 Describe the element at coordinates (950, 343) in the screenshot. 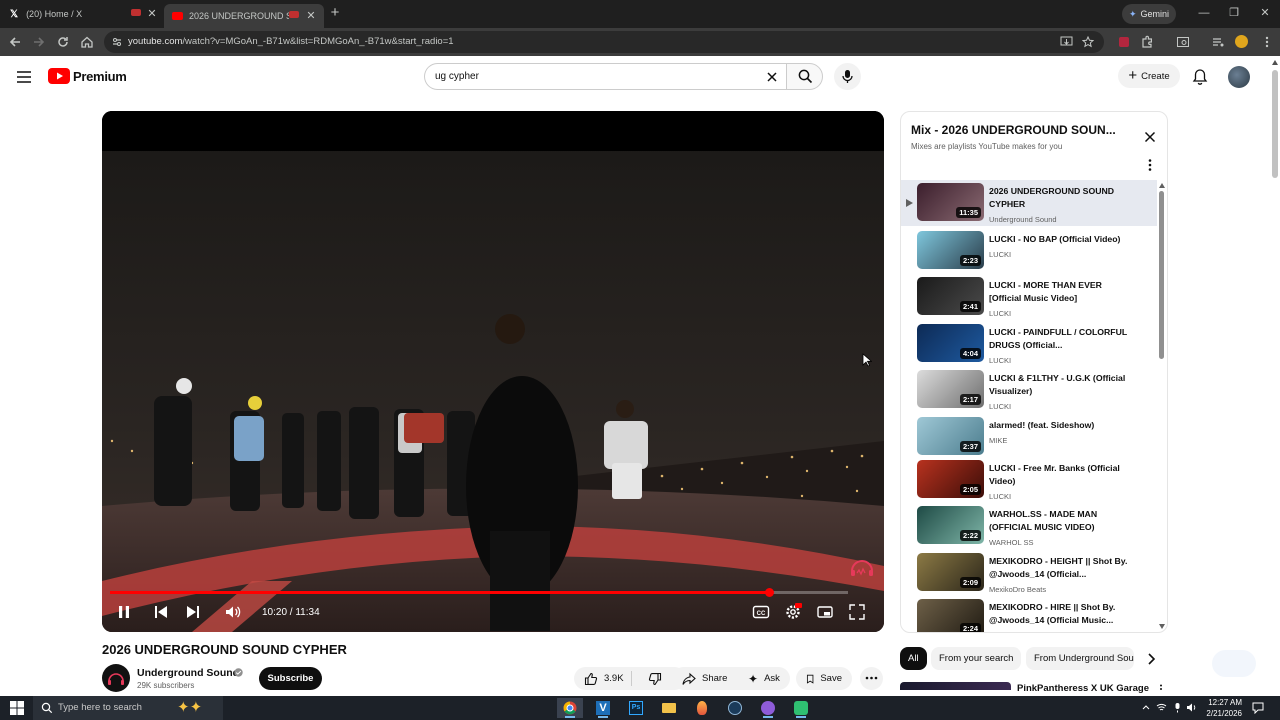

I see `playlist-item-thumbnail: 4:04` at that location.